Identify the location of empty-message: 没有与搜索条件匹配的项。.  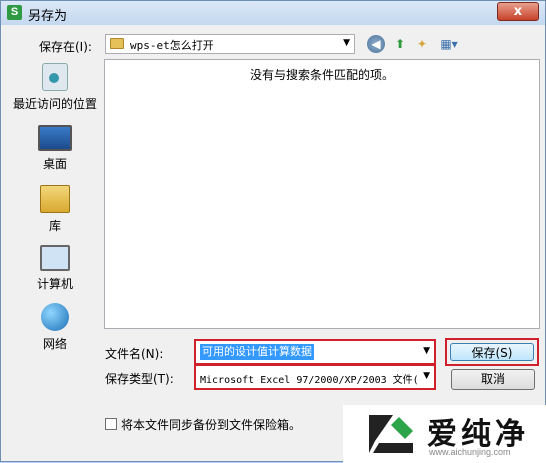
(321, 75).